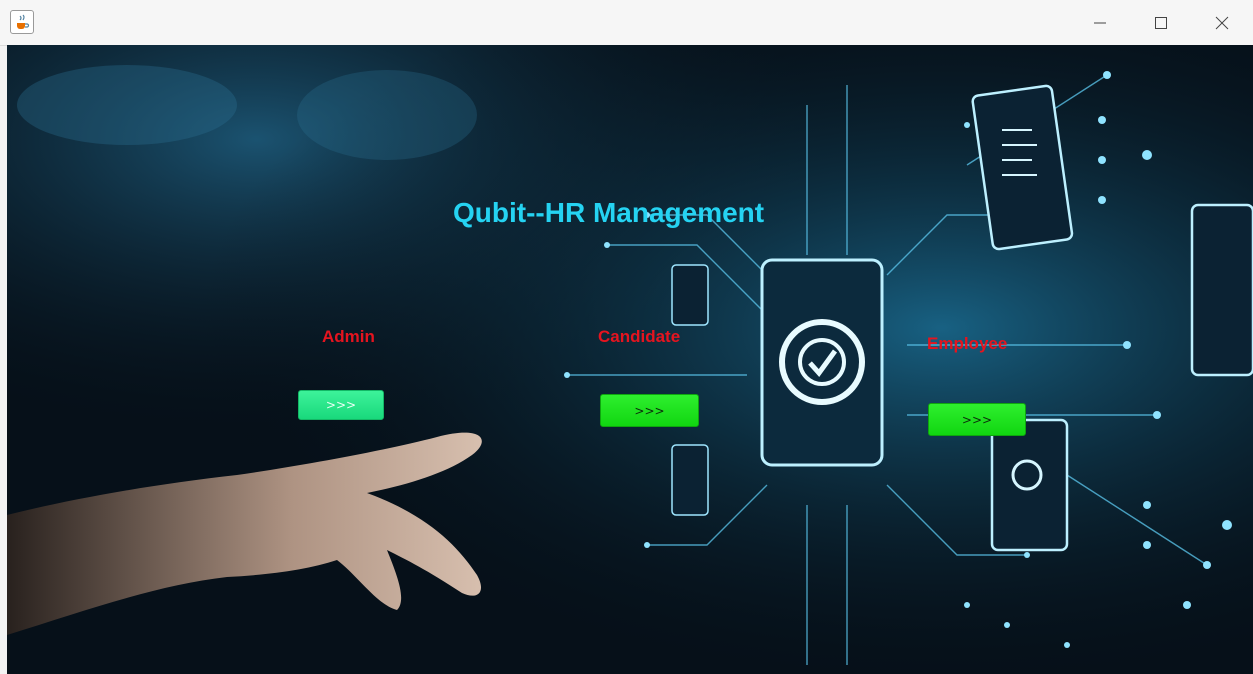 The image size is (1253, 674). What do you see at coordinates (977, 419) in the screenshot?
I see `employee-go-button: >>>` at bounding box center [977, 419].